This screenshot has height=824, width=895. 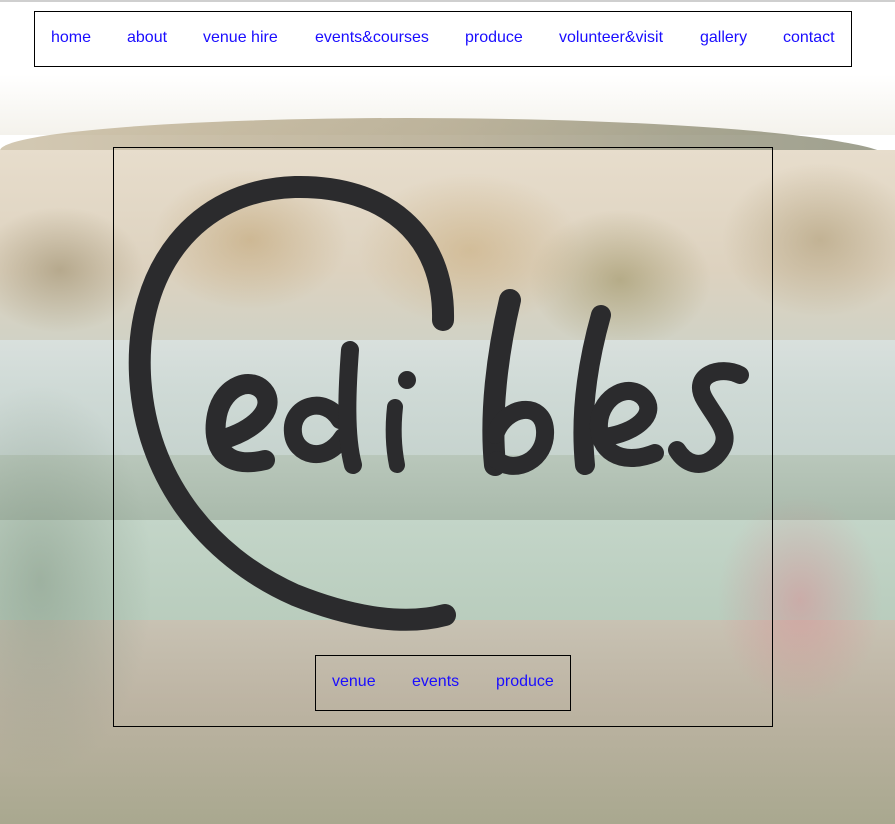 What do you see at coordinates (723, 37) in the screenshot?
I see `nav-gallery: gallery` at bounding box center [723, 37].